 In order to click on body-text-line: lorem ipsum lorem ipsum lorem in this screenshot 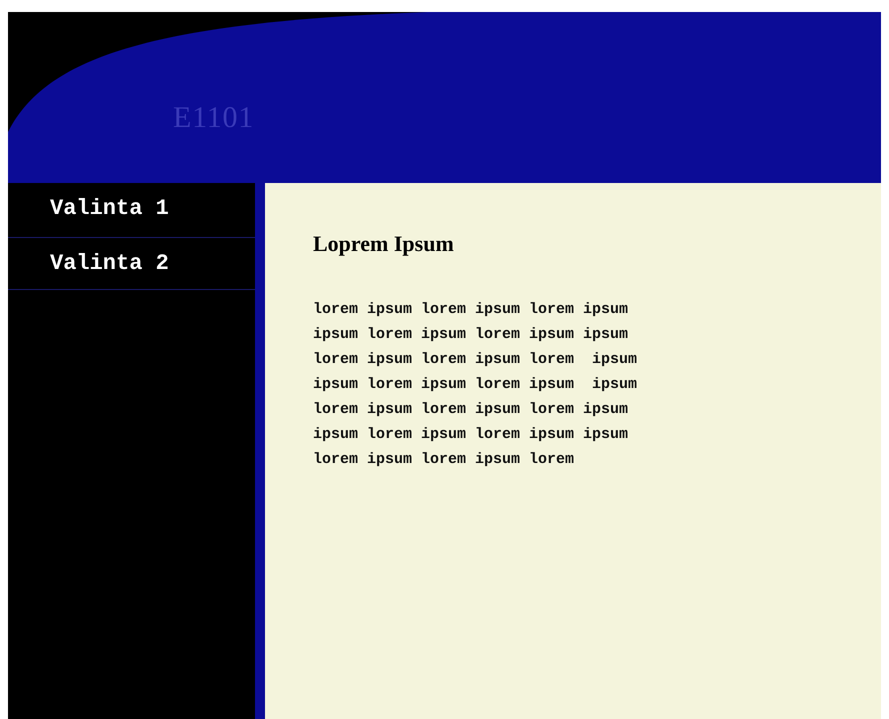, I will do `click(444, 460)`.